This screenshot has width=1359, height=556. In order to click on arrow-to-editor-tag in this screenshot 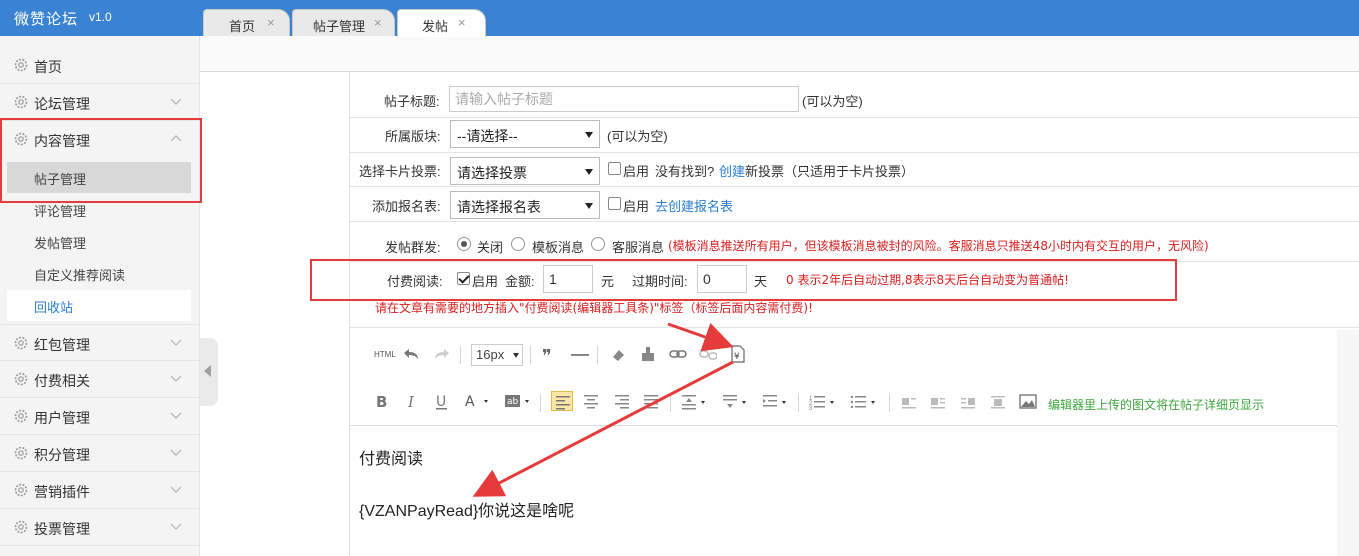, I will do `click(603, 428)`.